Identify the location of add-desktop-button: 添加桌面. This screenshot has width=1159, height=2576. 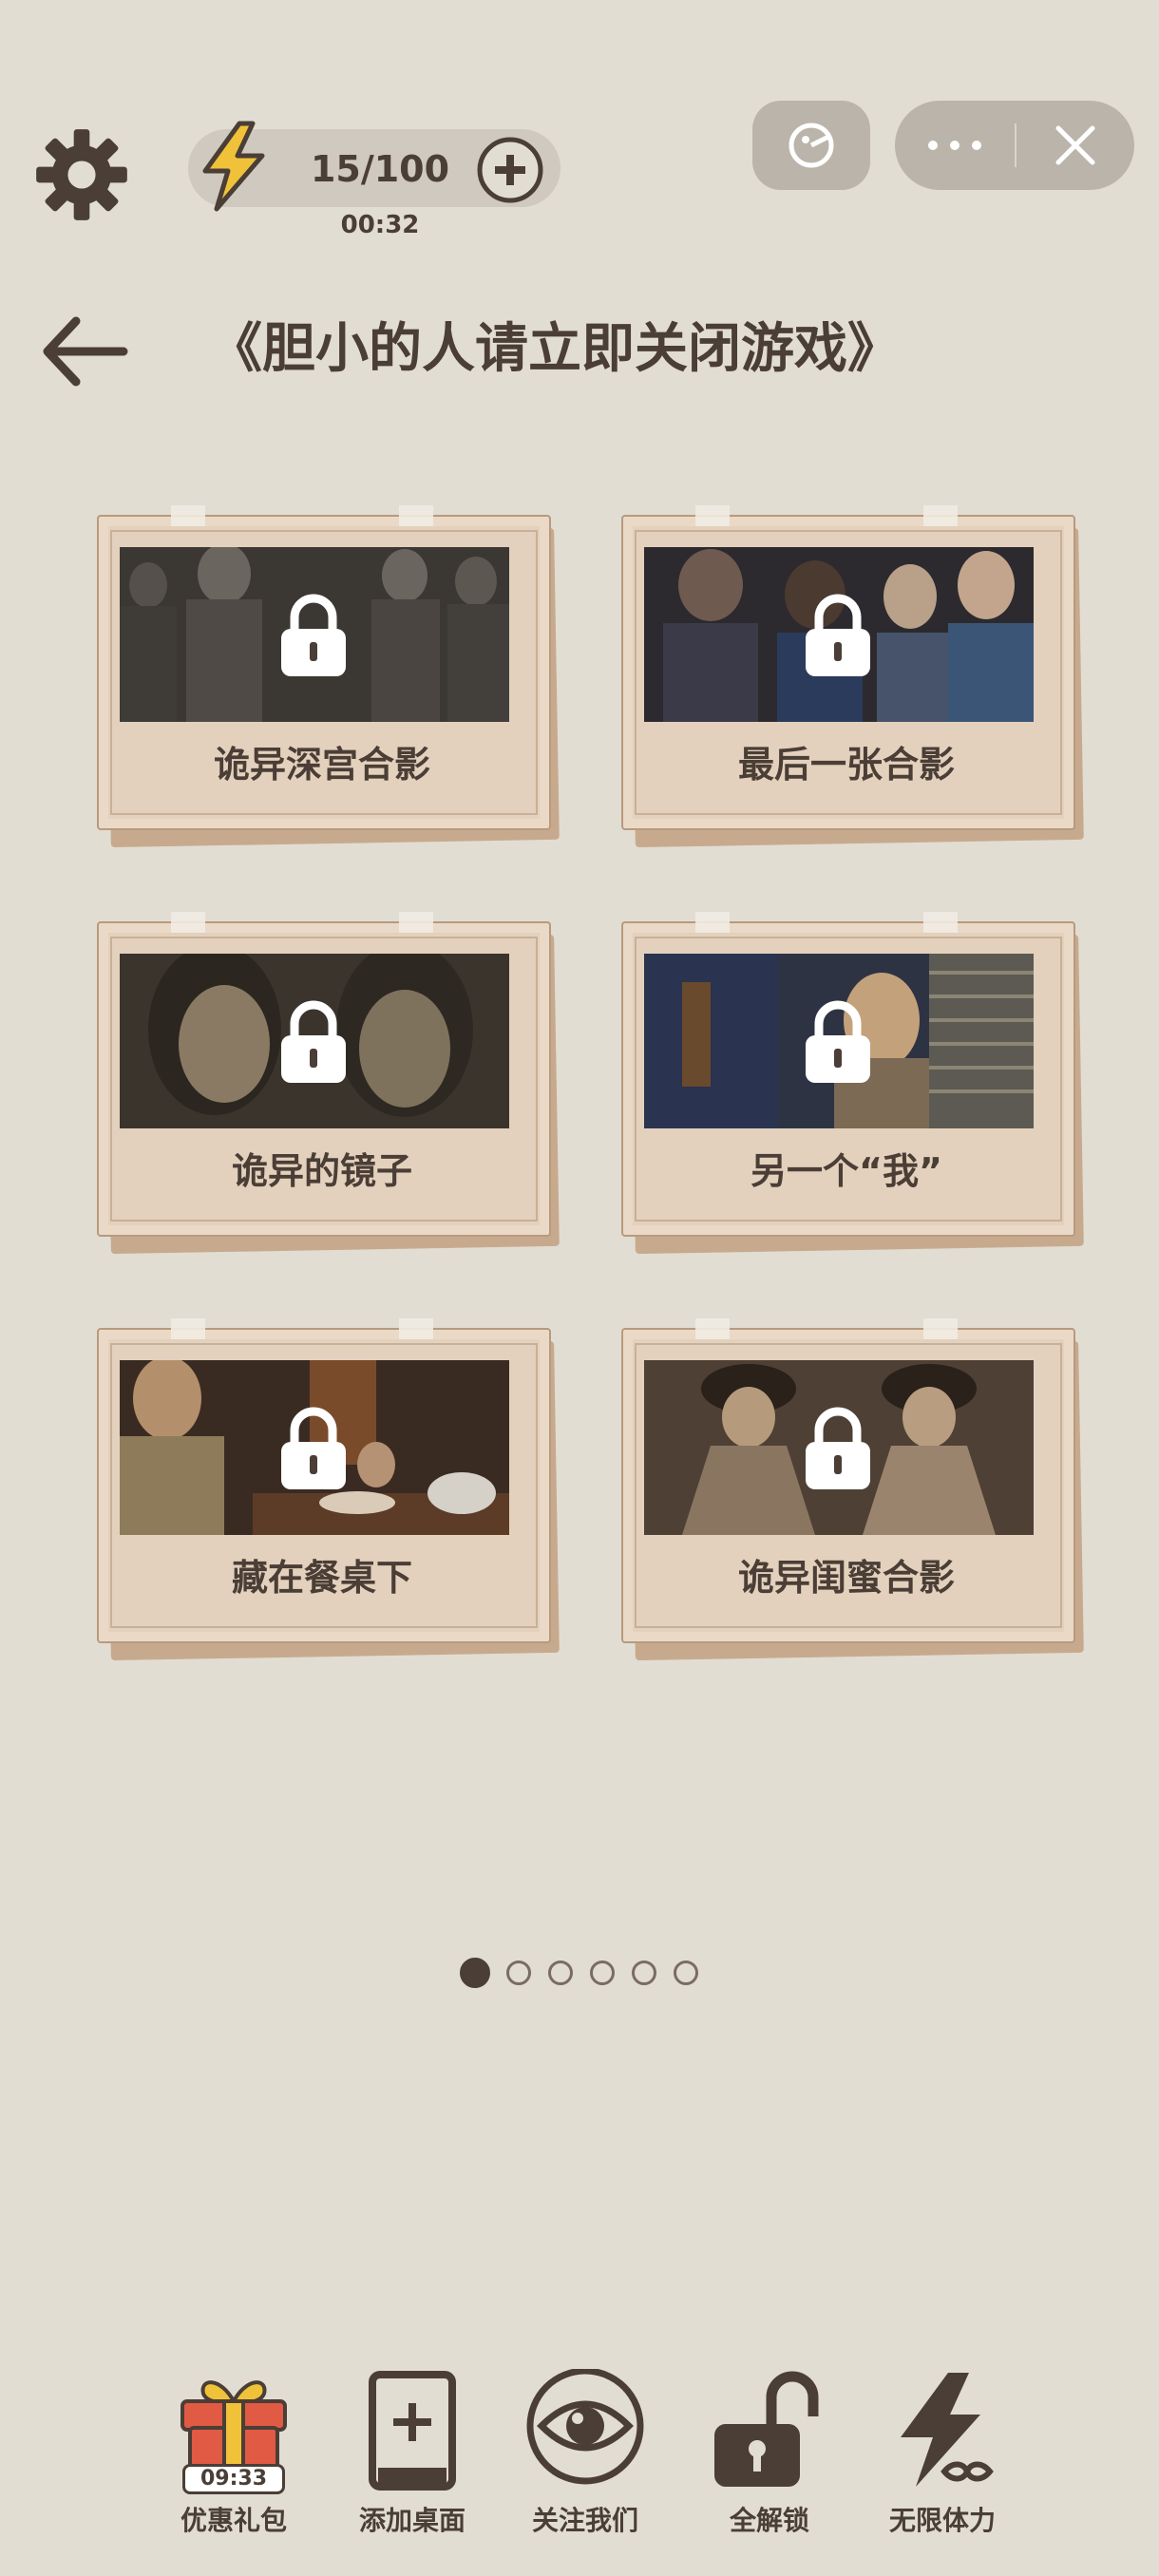
(412, 2464).